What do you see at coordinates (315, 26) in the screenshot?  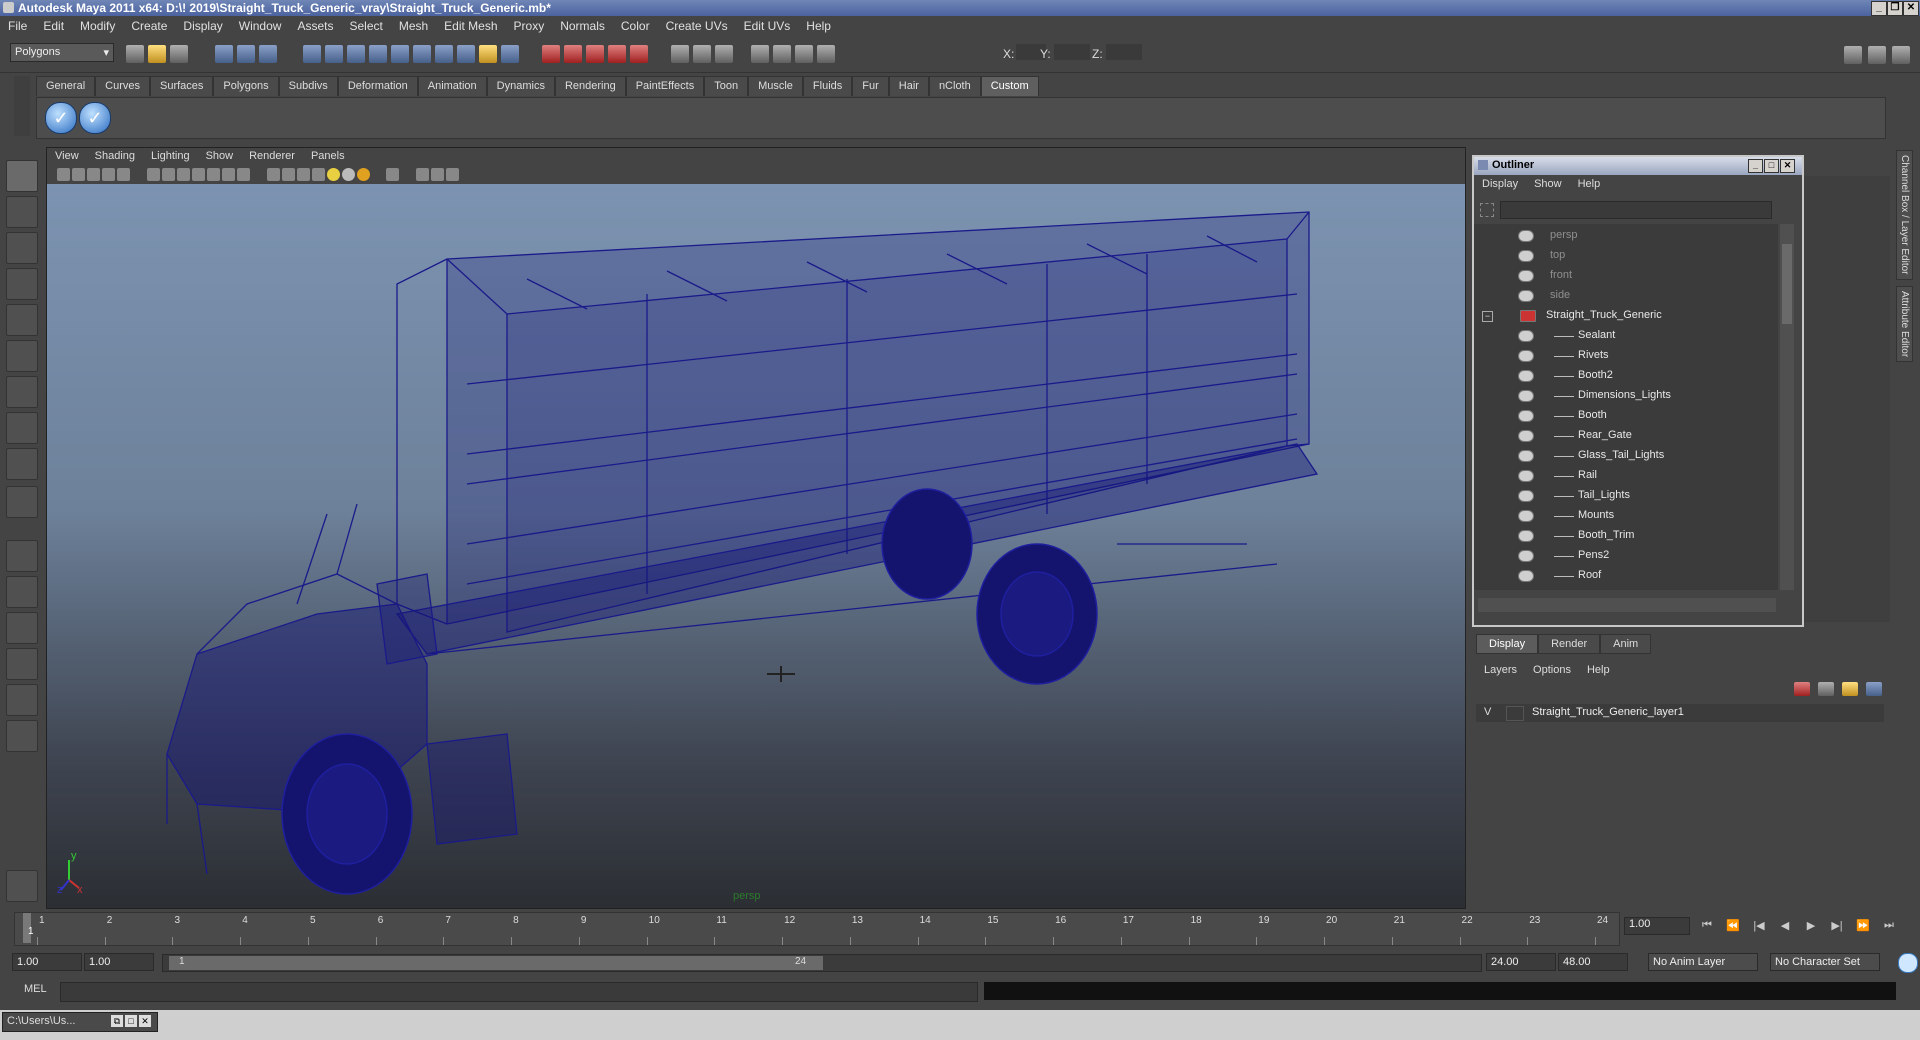 I see `menu-assets: Assets` at bounding box center [315, 26].